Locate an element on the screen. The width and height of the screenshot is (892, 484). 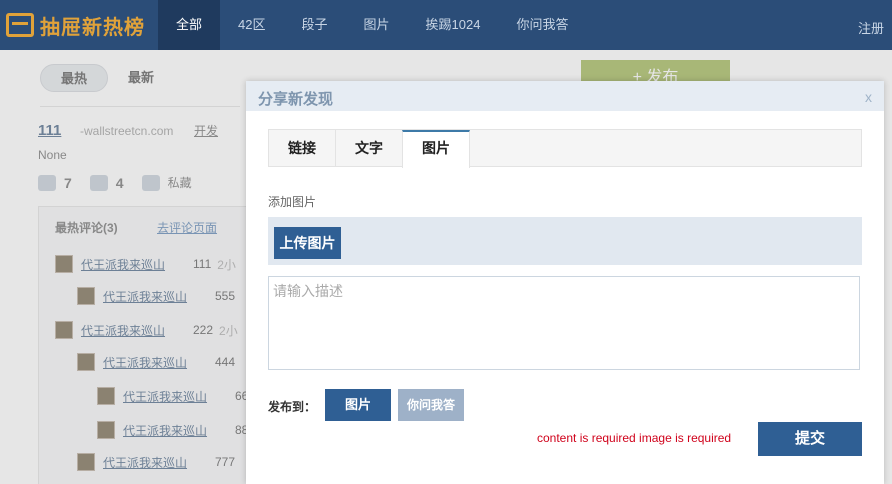
nav-item-it1024: 挨踢1024 is located at coordinates (453, 25).